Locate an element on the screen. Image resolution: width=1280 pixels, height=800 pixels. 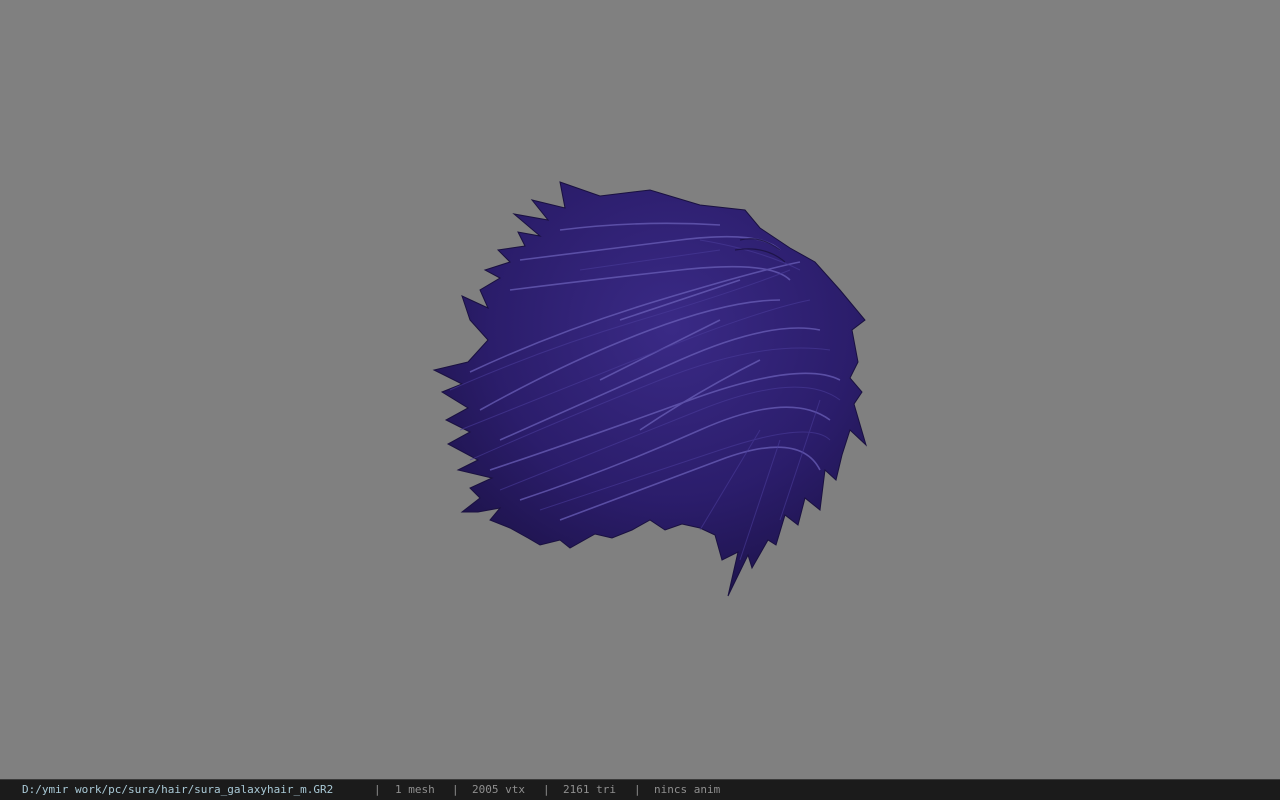
vertex-count: 2005 vtx is located at coordinates (498, 789).